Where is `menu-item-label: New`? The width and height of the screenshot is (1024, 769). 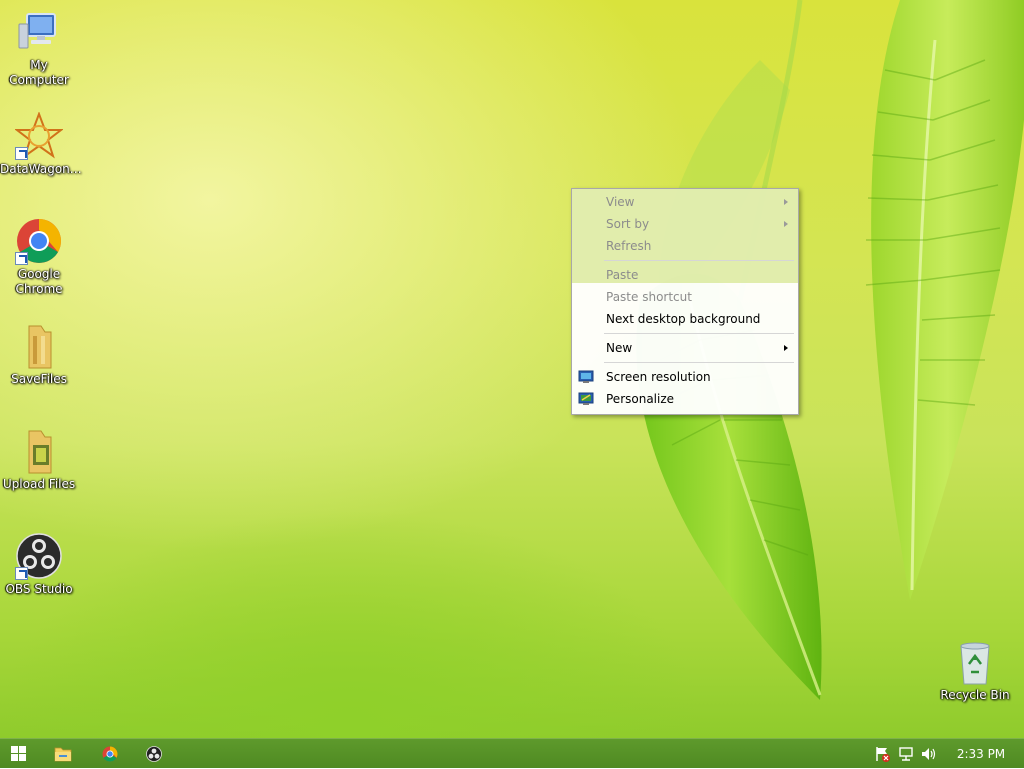
menu-item-label: New is located at coordinates (619, 348).